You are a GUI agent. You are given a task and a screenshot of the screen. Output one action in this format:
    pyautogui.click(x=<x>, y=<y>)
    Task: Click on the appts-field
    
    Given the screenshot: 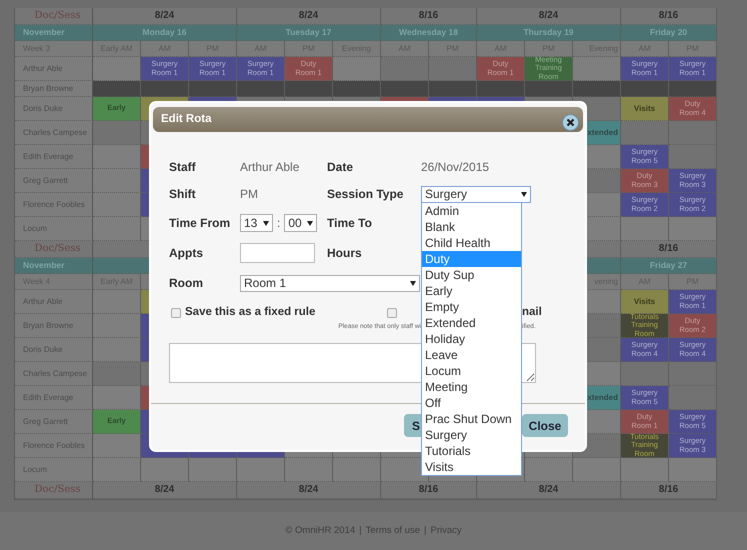 What is the action you would take?
    pyautogui.click(x=277, y=253)
    